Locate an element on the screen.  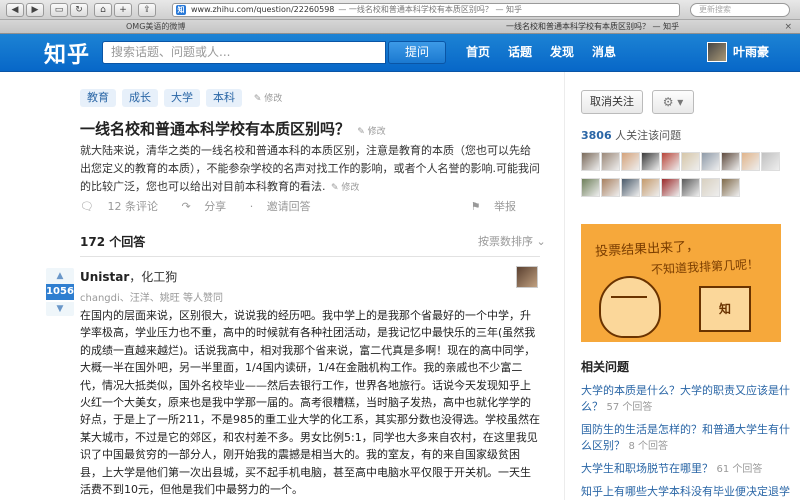
add-bookmark-icon: + is located at coordinates (123, 10).